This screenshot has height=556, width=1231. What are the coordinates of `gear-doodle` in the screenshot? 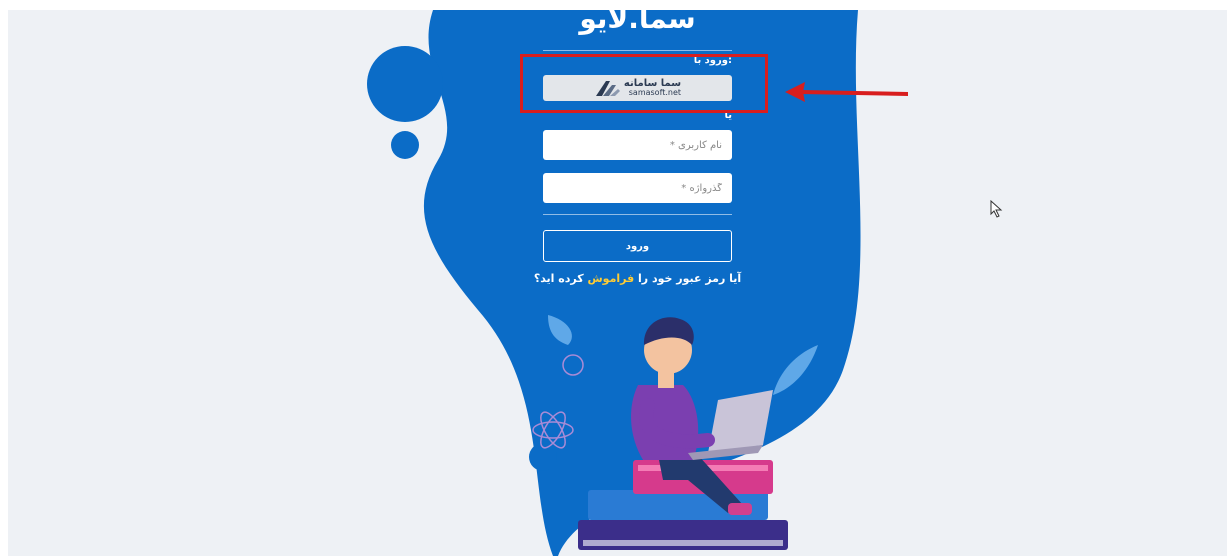 It's located at (573, 365).